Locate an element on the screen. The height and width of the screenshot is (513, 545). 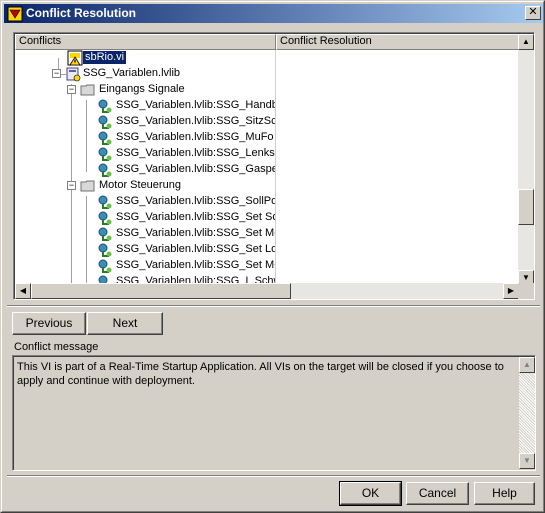
vi-warning-icon is located at coordinates (75, 58).